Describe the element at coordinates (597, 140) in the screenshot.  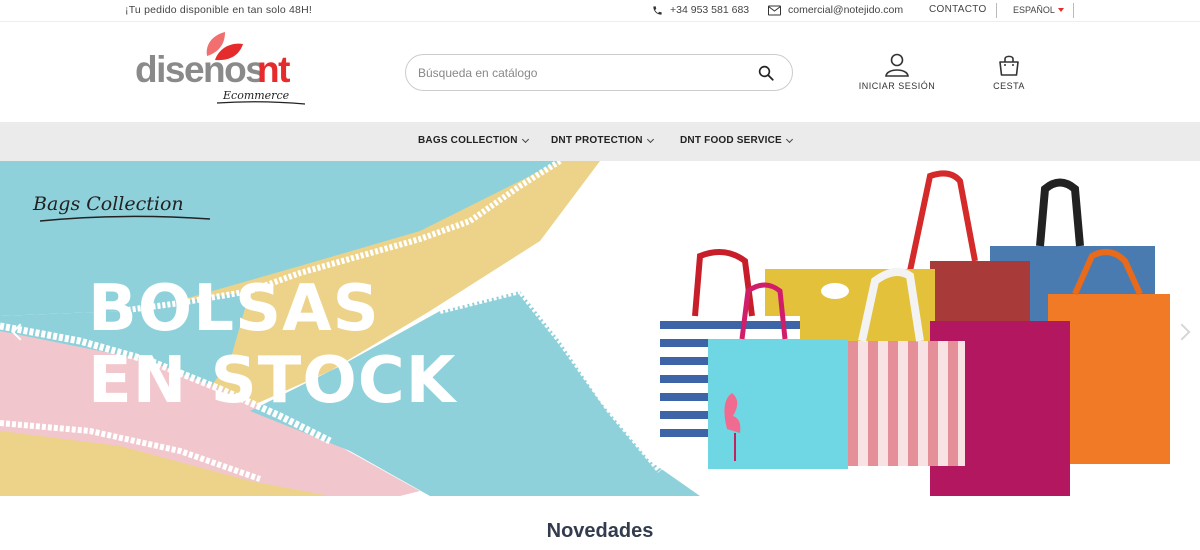
I see `nav-item-label: DNT PROTECTION` at that location.